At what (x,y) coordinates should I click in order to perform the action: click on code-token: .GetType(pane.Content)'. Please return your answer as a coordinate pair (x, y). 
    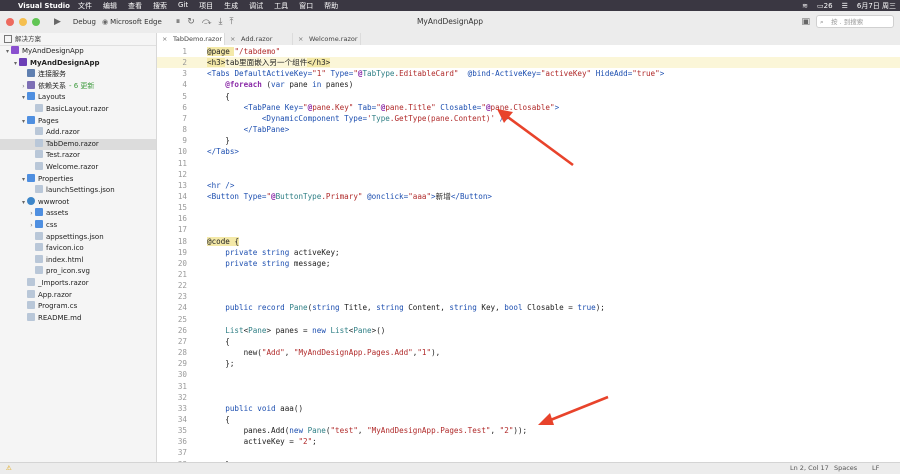
    Looking at the image, I should click on (444, 118).